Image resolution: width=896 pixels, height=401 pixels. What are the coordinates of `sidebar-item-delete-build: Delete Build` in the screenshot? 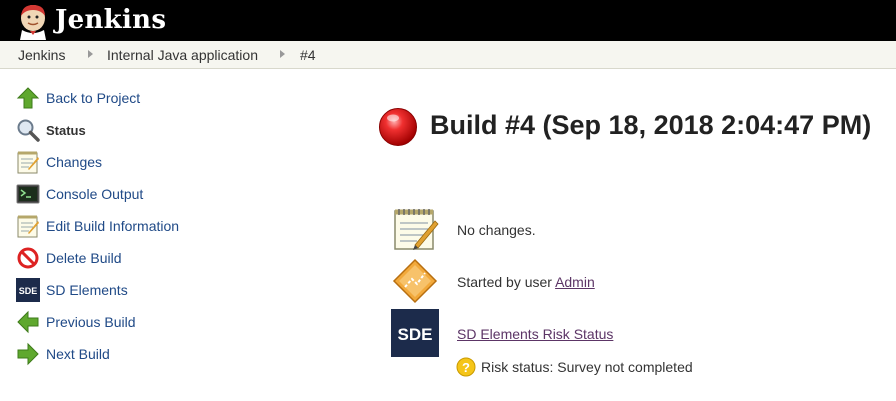 It's located at (166, 258).